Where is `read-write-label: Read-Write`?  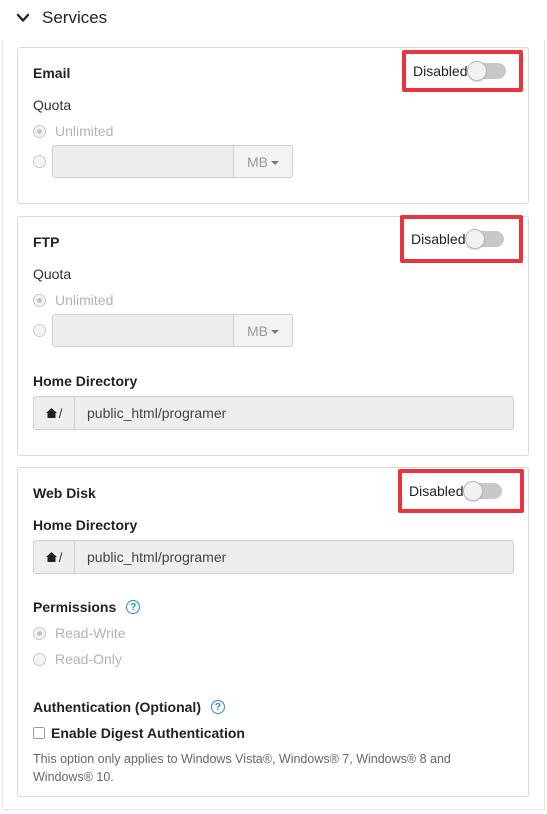
read-write-label: Read-Write is located at coordinates (90, 633).